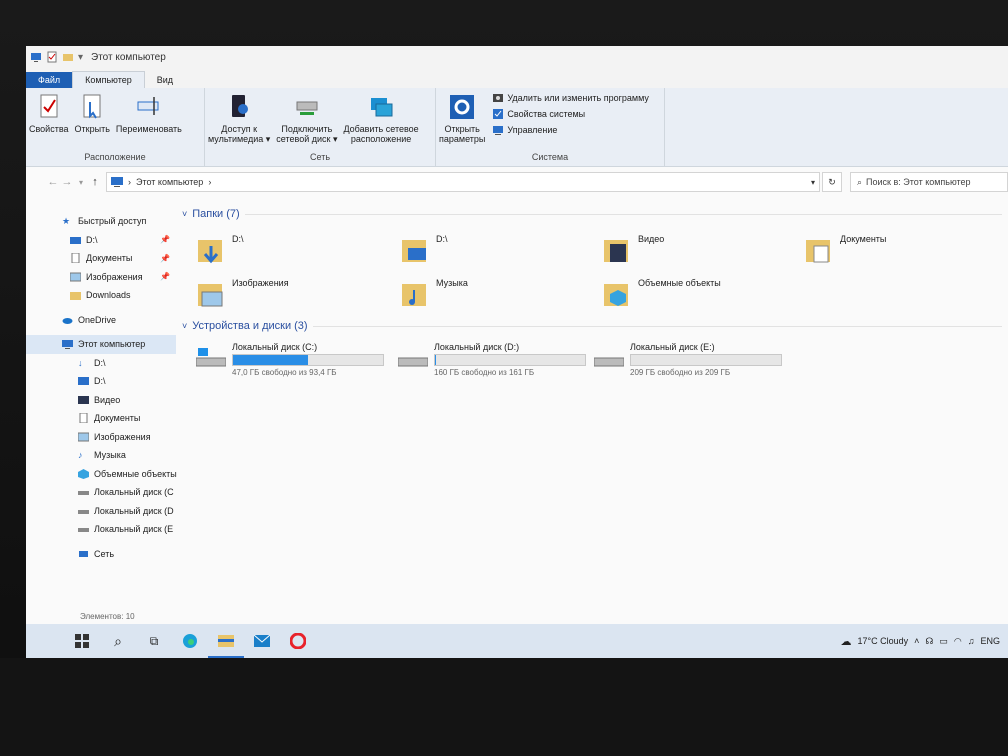 The height and width of the screenshot is (756, 1008). I want to click on manage-button: Управление, so click(570, 130).